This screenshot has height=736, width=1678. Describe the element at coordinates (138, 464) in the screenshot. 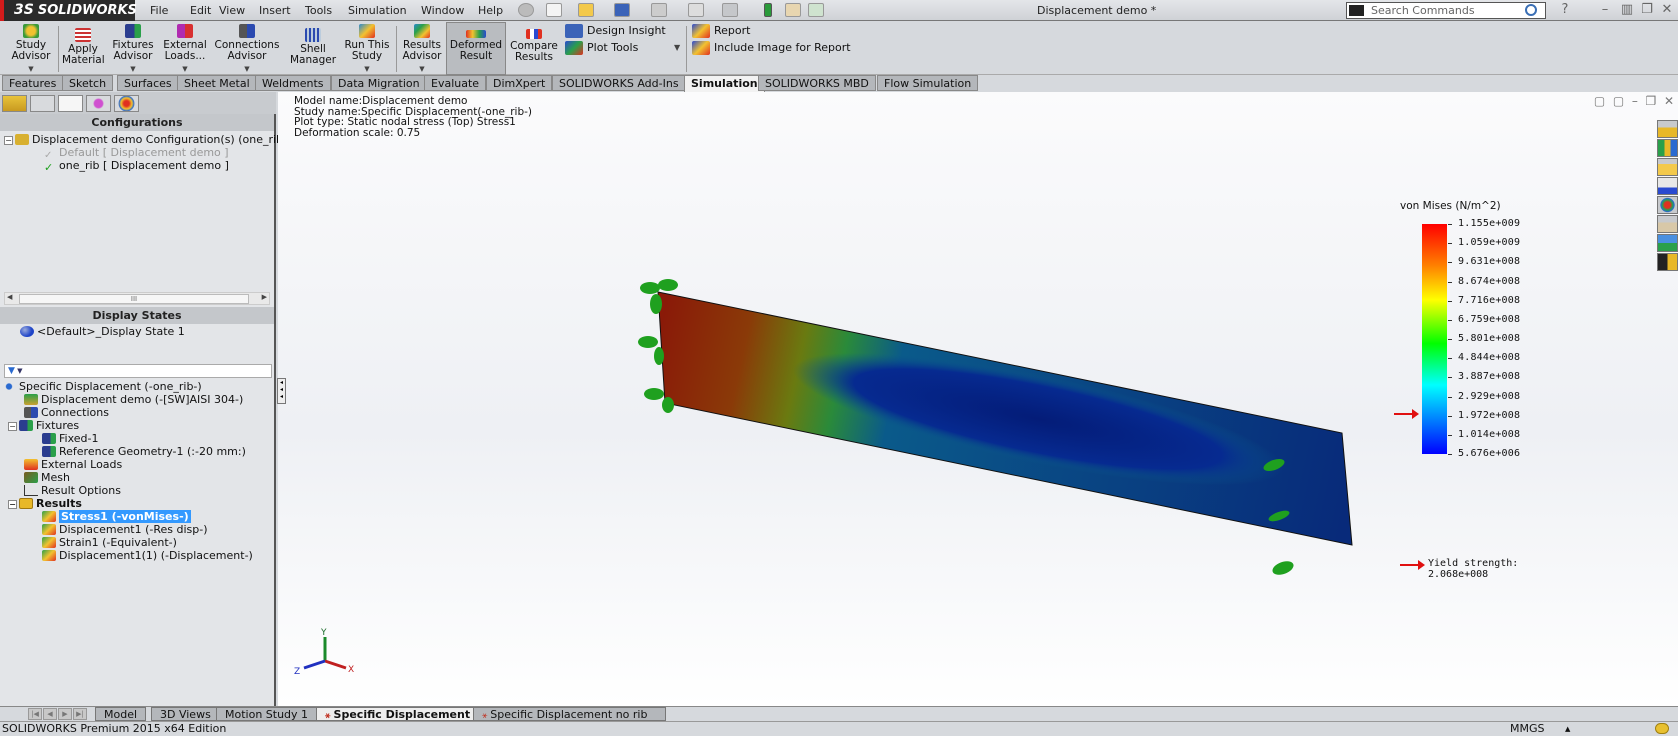

I see `tree-item-external-loads: External Loads` at that location.